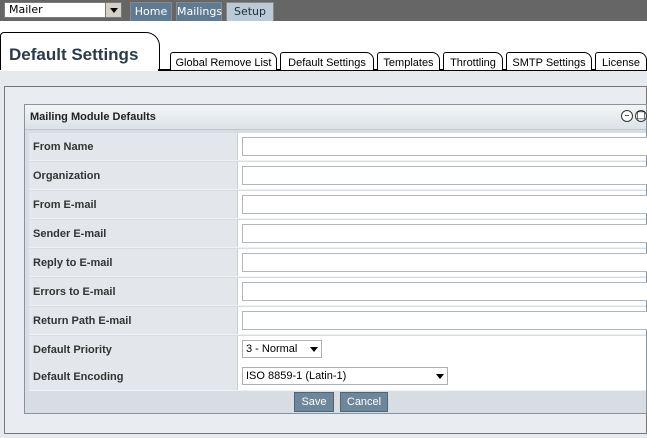  What do you see at coordinates (151, 11) in the screenshot?
I see `nav-home: Home` at bounding box center [151, 11].